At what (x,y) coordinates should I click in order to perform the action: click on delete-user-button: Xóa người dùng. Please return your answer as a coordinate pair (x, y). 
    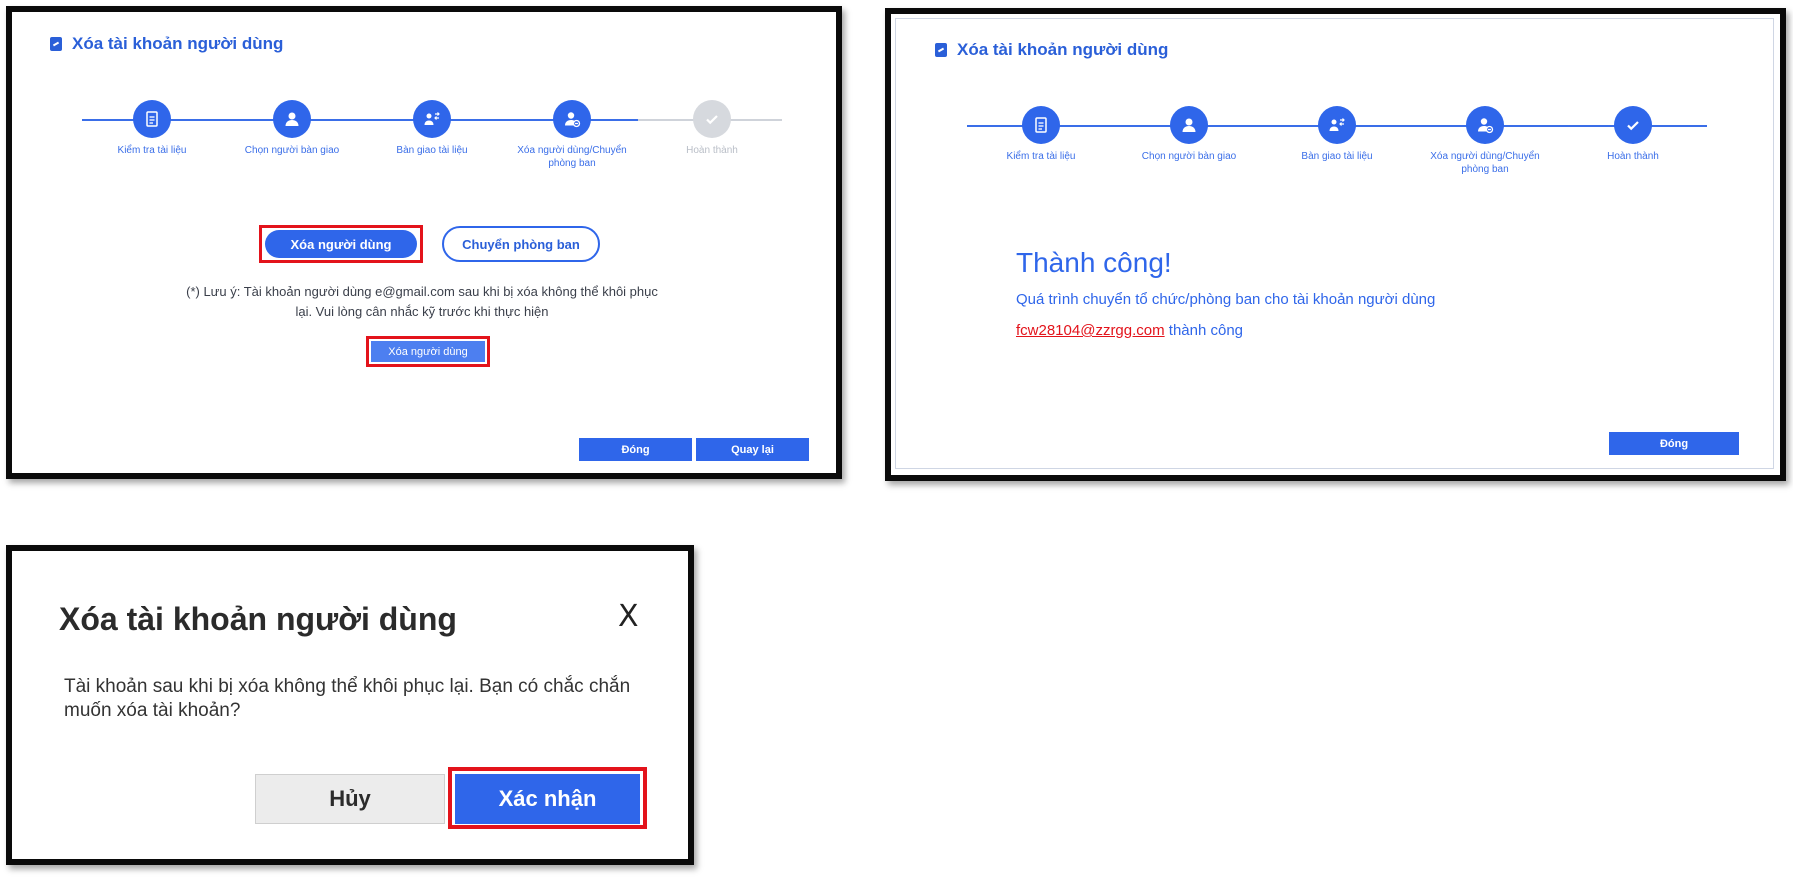
    Looking at the image, I should click on (428, 351).